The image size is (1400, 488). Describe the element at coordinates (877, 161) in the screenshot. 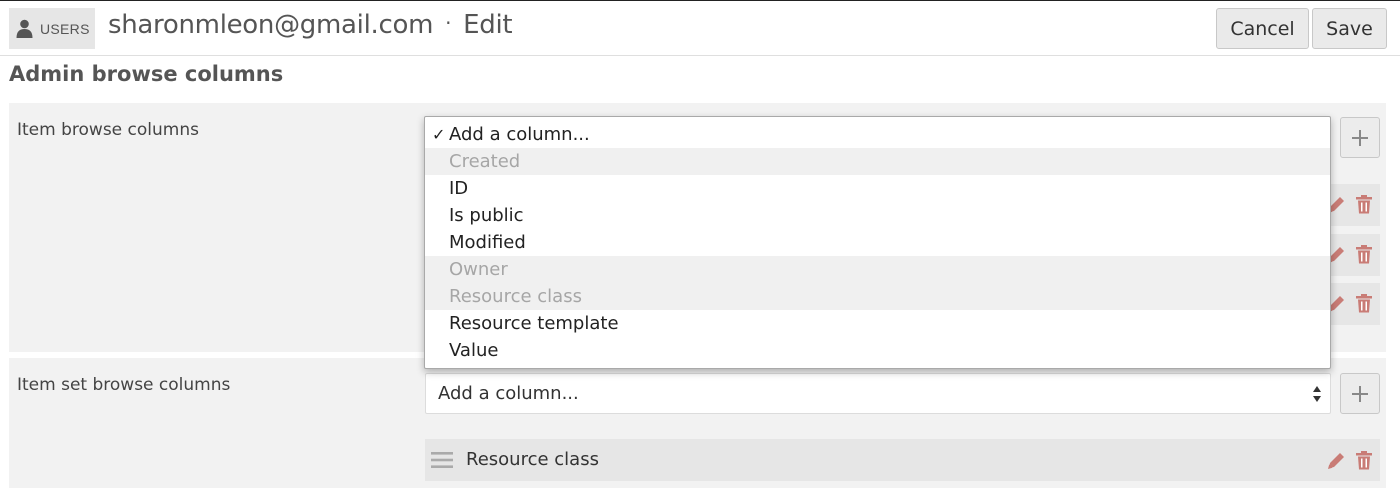

I see `dropdown-option-disabled: Created` at that location.